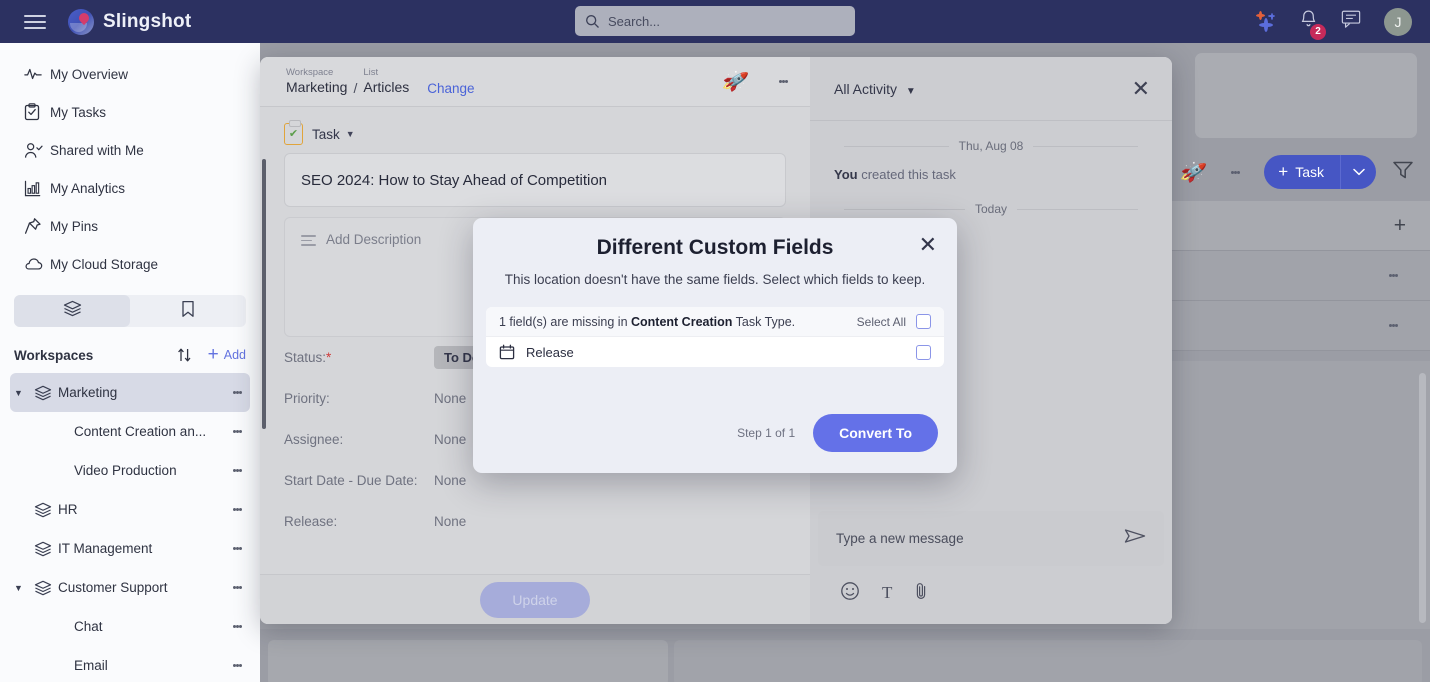 This screenshot has width=1430, height=682. I want to click on emoji-icon, so click(850, 593).